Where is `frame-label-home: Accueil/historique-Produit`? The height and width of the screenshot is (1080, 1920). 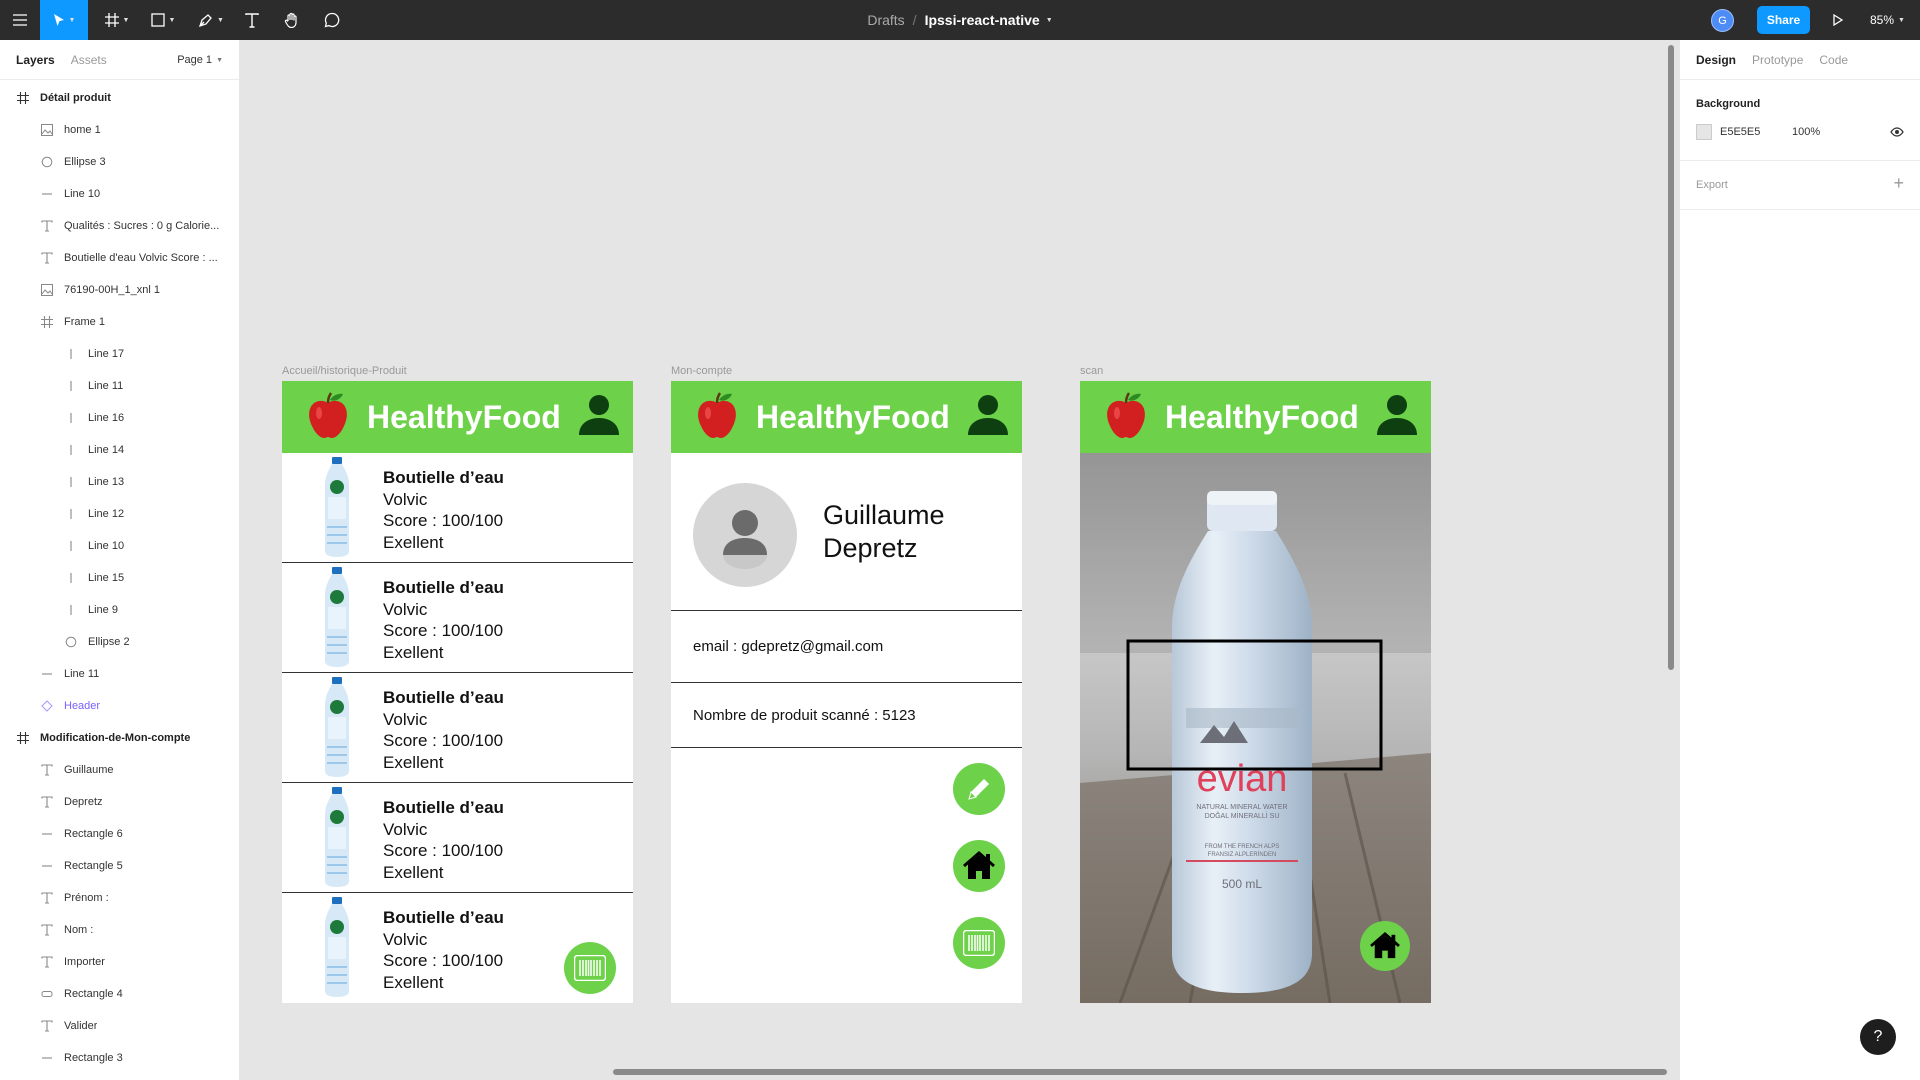 frame-label-home: Accueil/historique-Produit is located at coordinates (344, 371).